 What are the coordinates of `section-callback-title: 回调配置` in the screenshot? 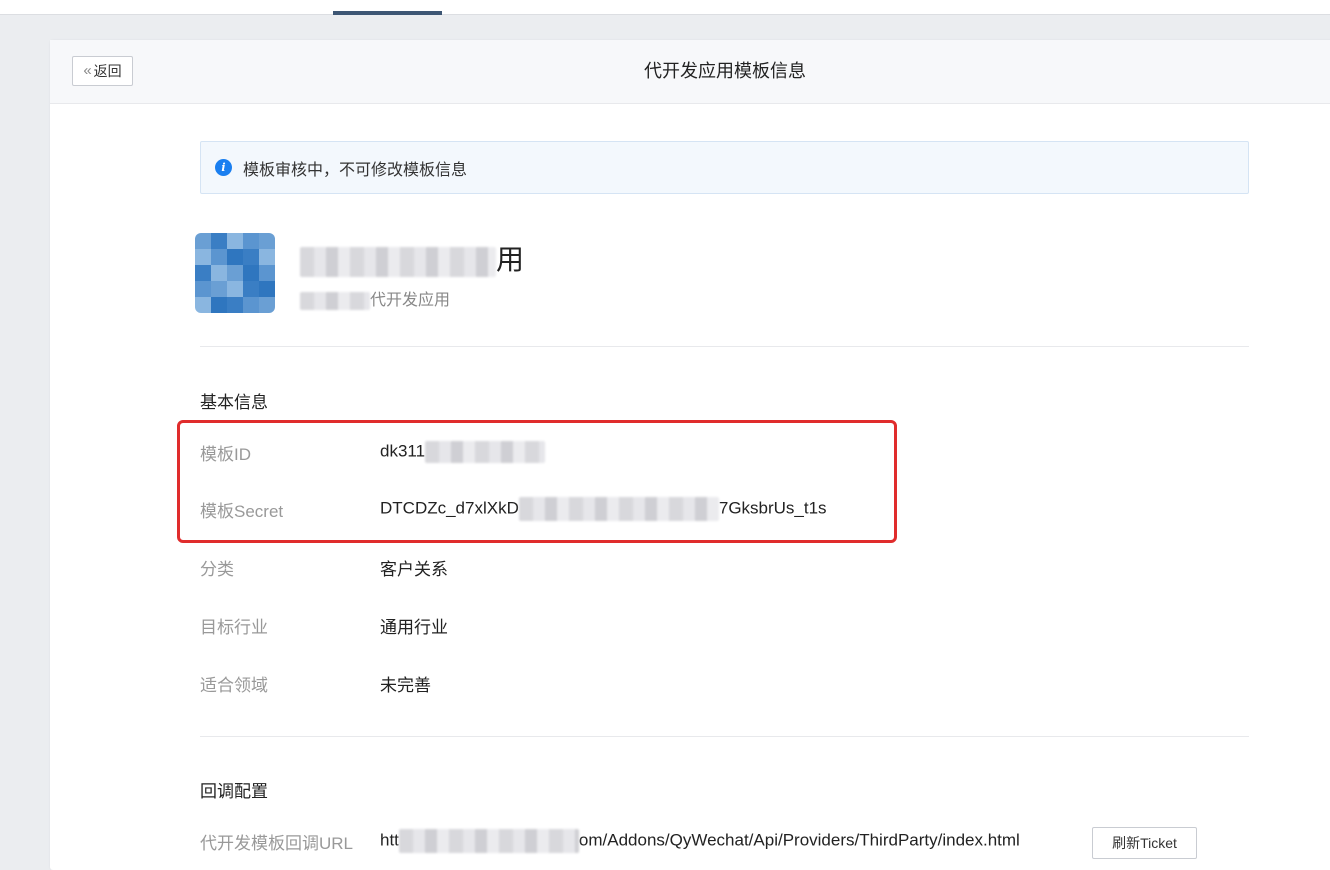 It's located at (234, 791).